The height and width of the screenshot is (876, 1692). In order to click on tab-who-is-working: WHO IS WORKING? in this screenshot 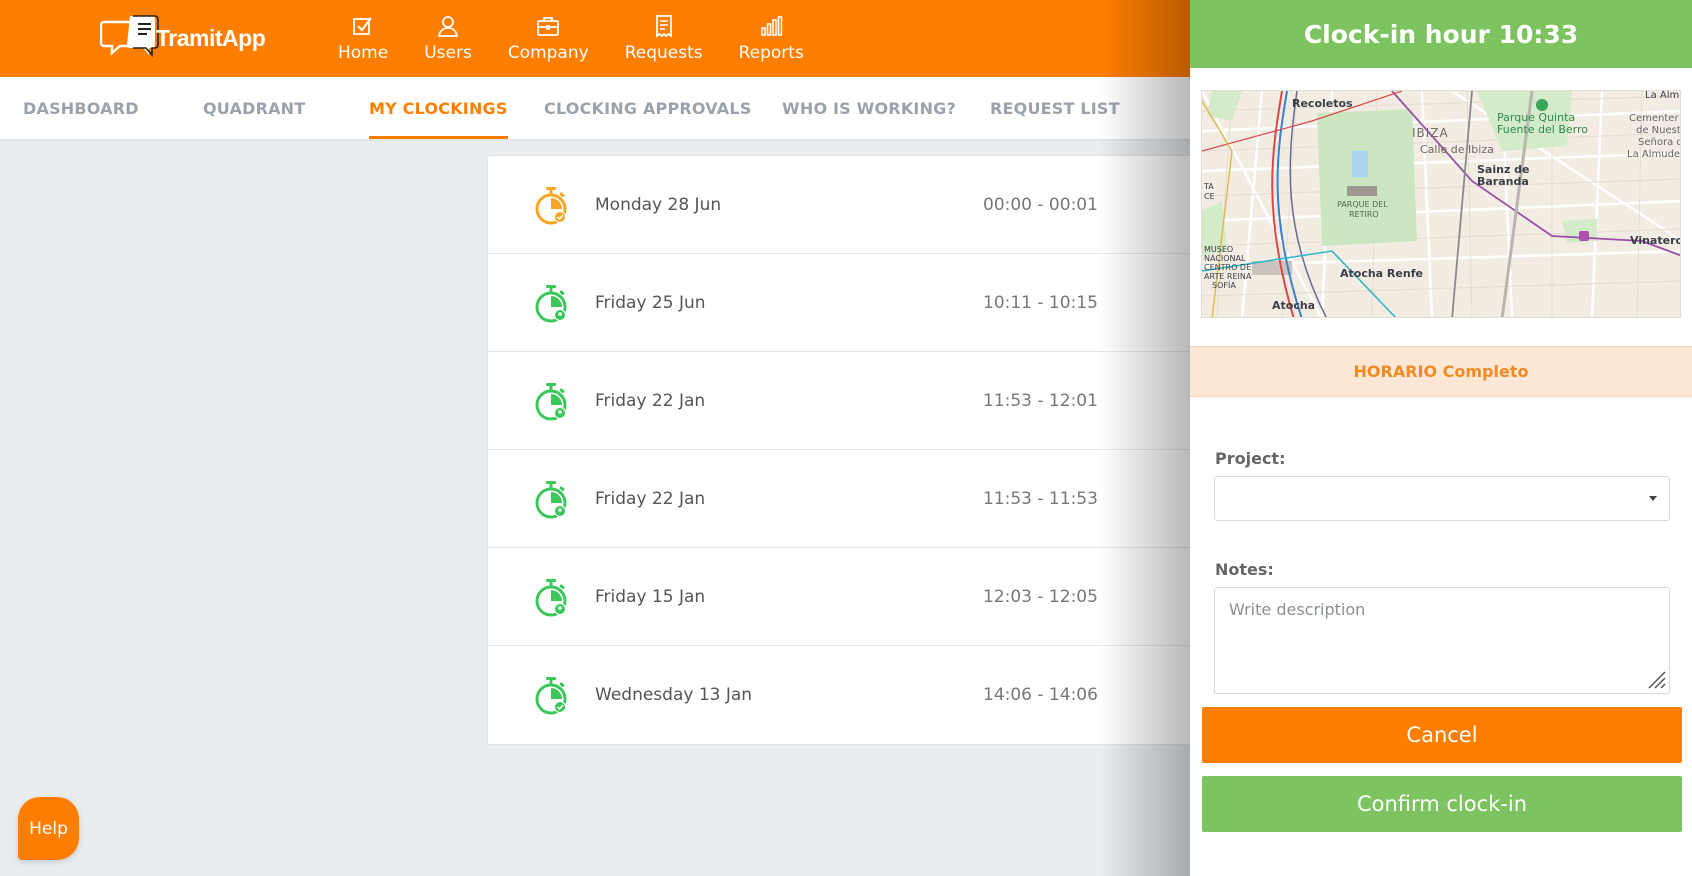, I will do `click(869, 108)`.